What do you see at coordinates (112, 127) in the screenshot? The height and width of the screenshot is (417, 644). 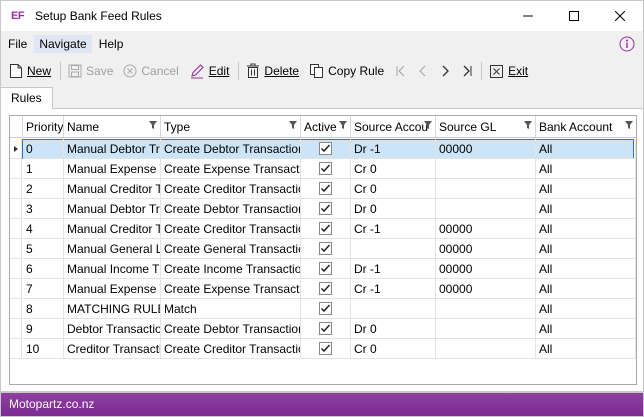 I see `column-header-name: Name` at bounding box center [112, 127].